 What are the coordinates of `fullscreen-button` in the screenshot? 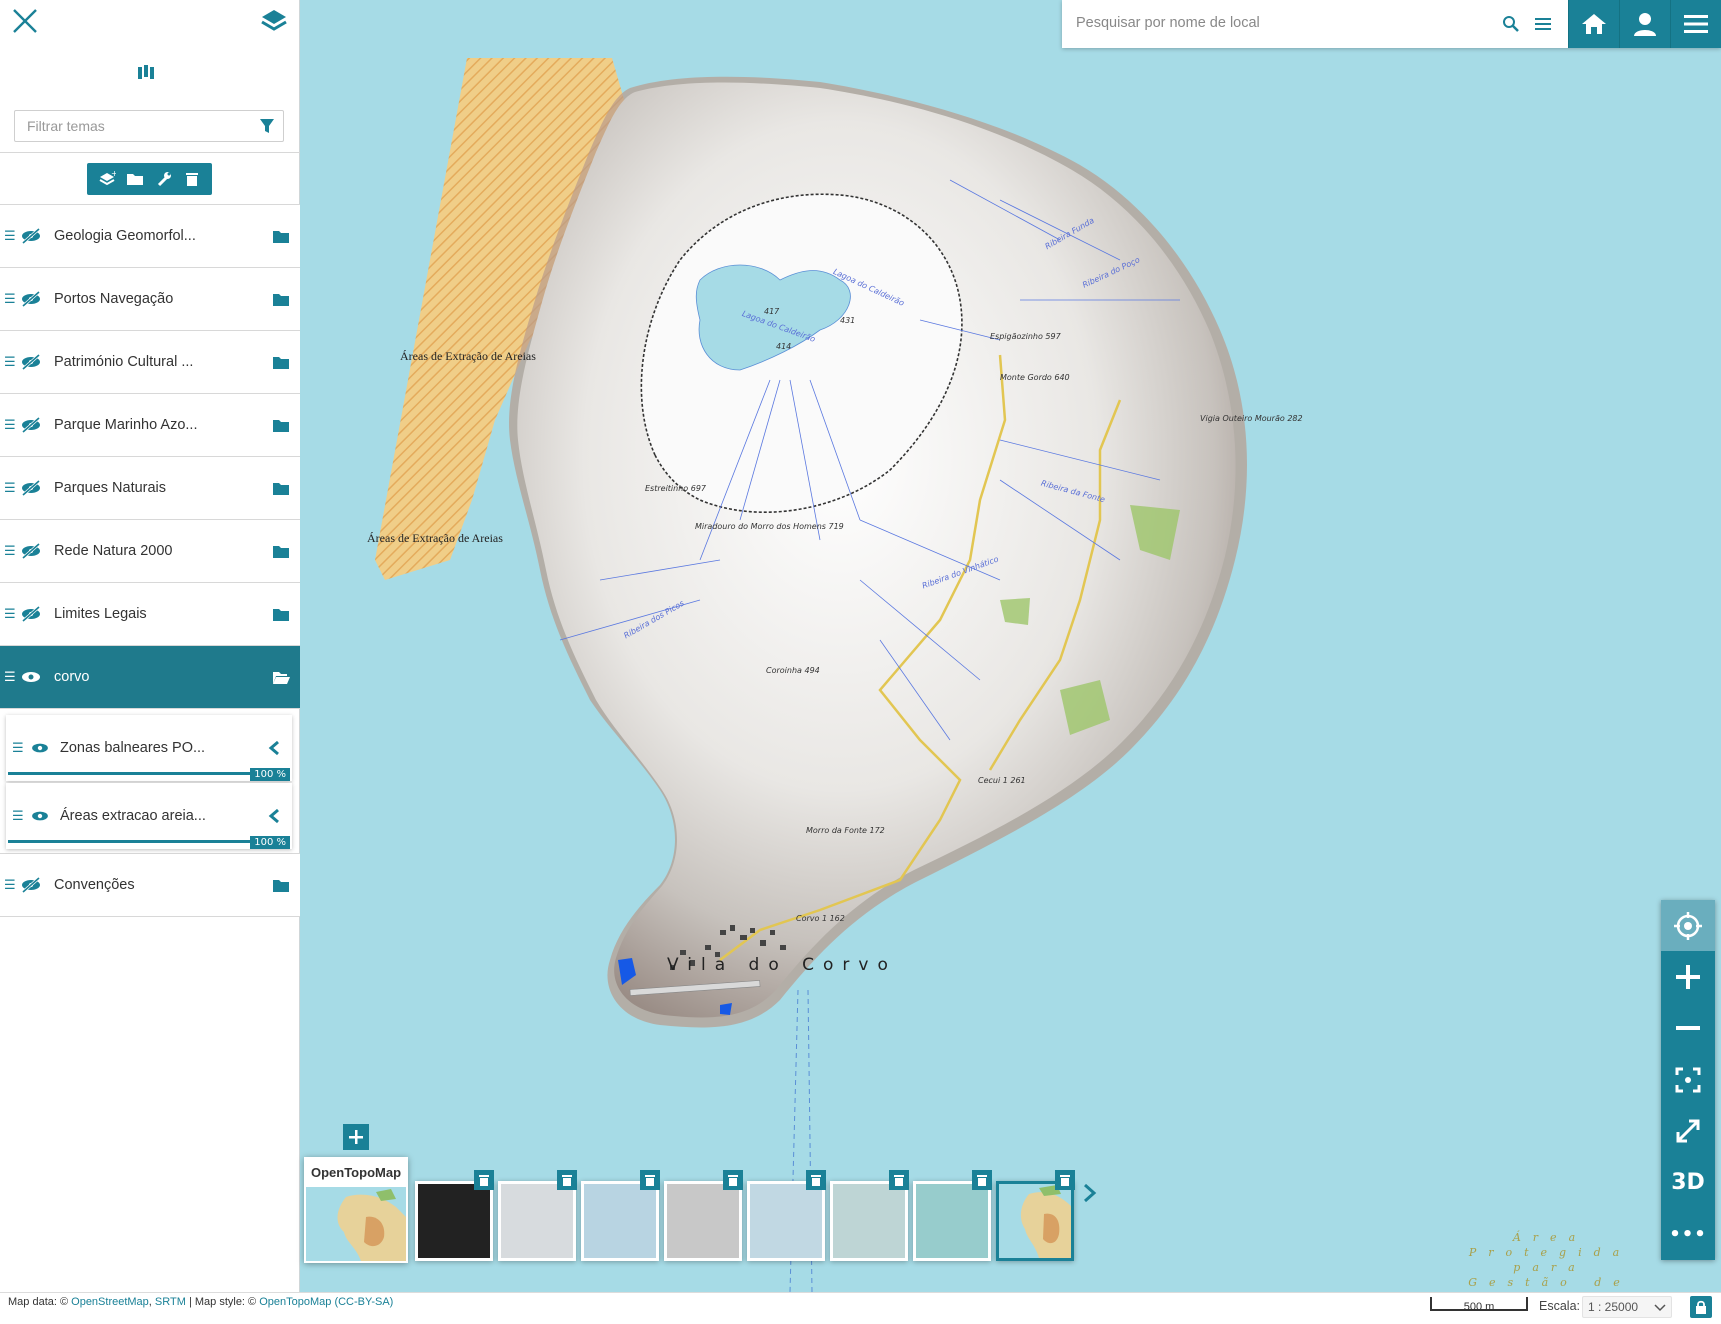 It's located at (1688, 1131).